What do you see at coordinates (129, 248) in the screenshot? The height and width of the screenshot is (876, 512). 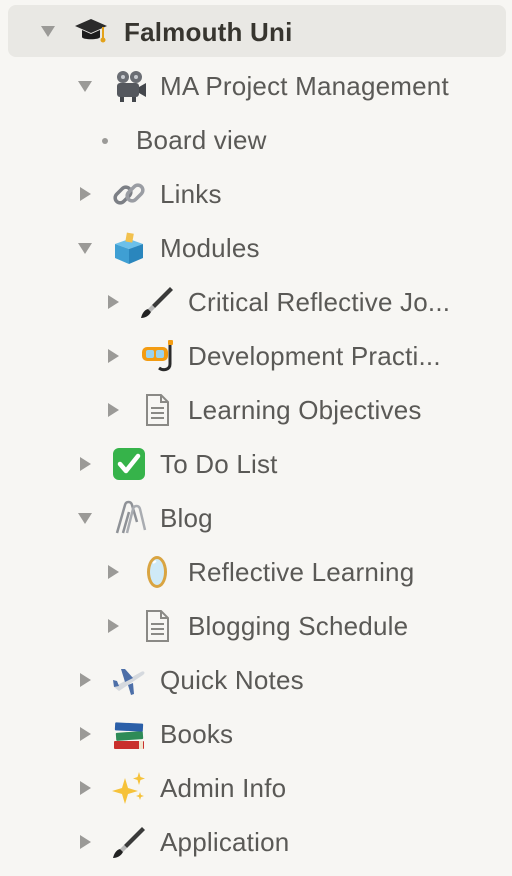 I see `ballot-box-icon` at bounding box center [129, 248].